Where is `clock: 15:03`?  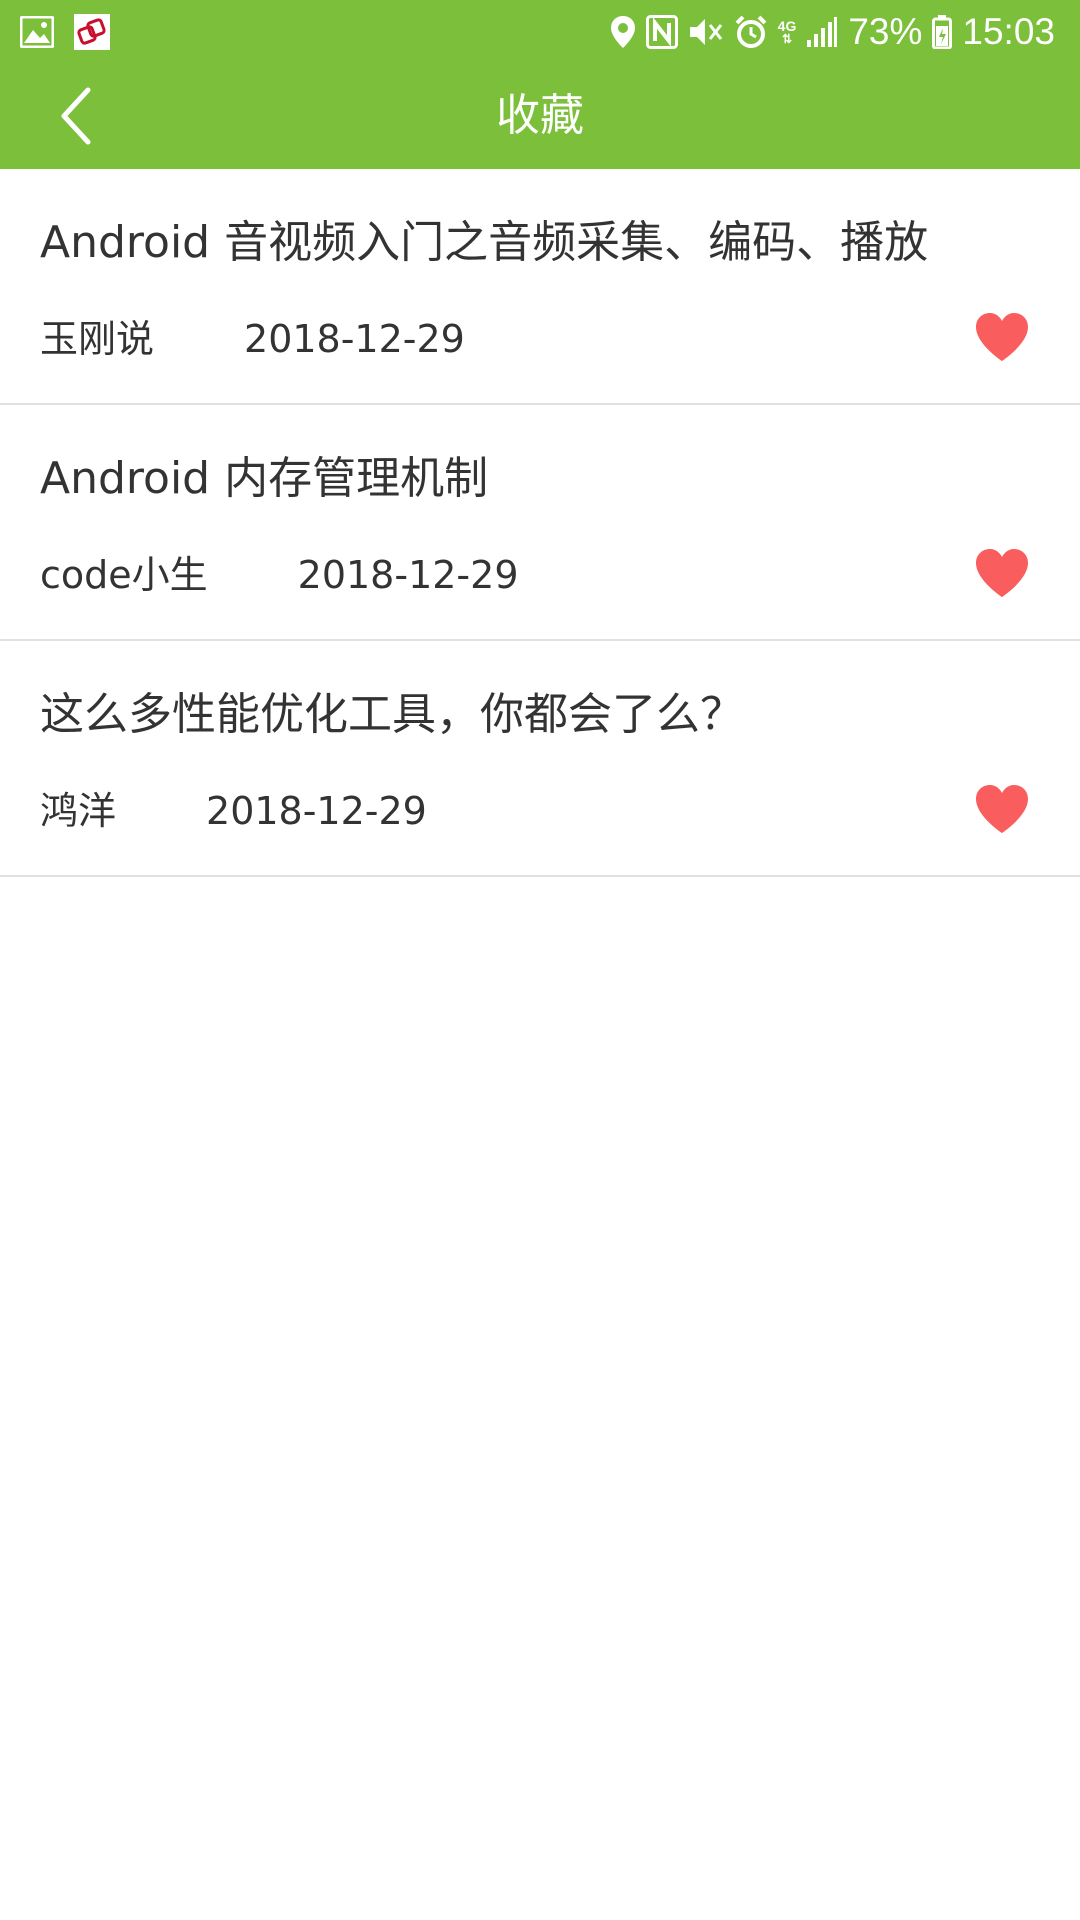
clock: 15:03 is located at coordinates (1008, 31).